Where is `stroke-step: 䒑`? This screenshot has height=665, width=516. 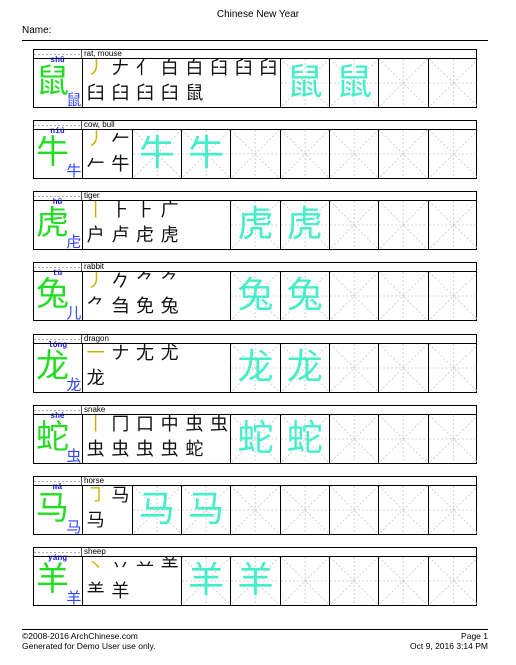 stroke-step: 䒑 is located at coordinates (144, 566).